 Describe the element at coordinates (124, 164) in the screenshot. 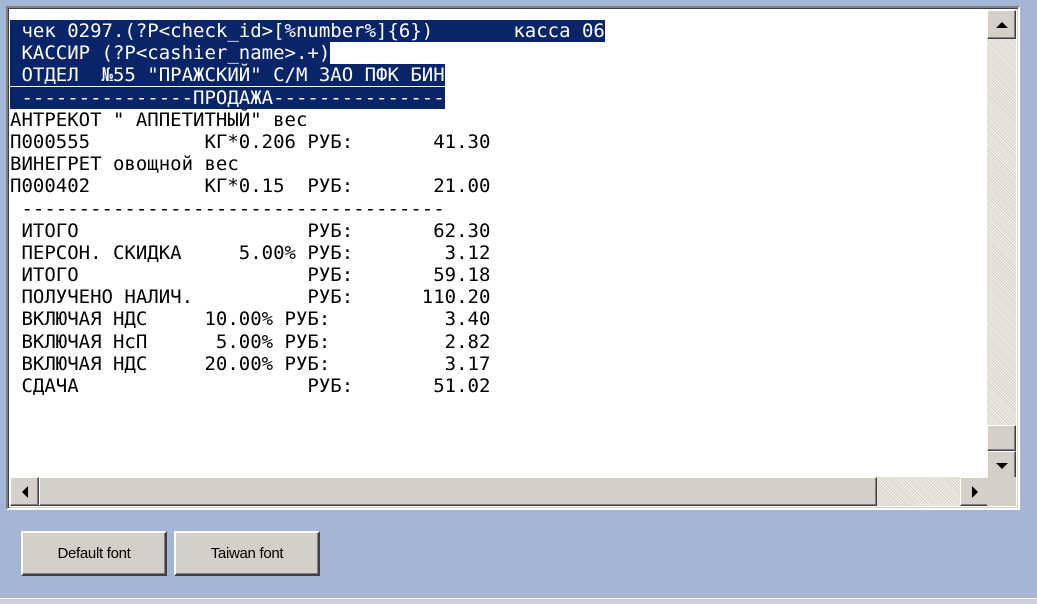

I see `line-text: ВИНЕГРЕТ овощной вес` at that location.